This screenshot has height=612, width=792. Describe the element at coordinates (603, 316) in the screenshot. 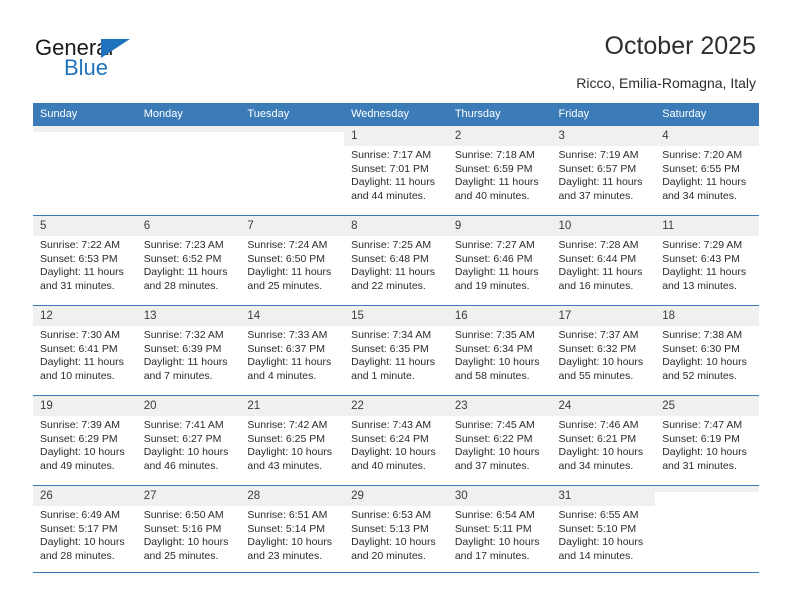

I see `day-number: 17` at that location.